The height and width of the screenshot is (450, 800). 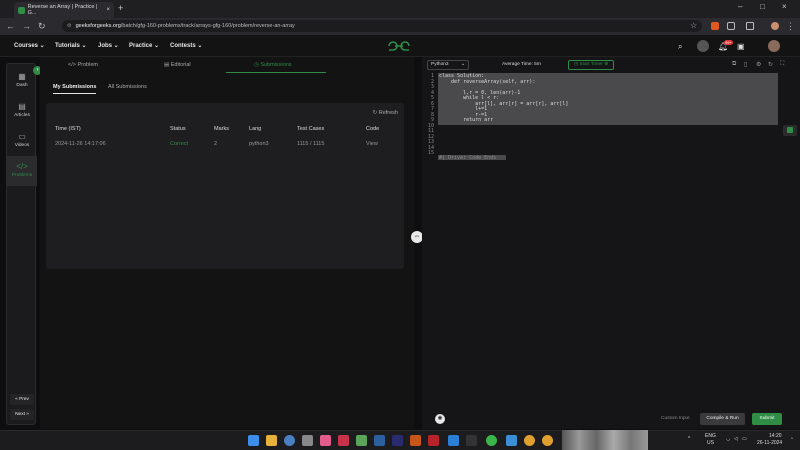 What do you see at coordinates (29, 45) in the screenshot?
I see `menu-courses: Courses ⌄` at bounding box center [29, 45].